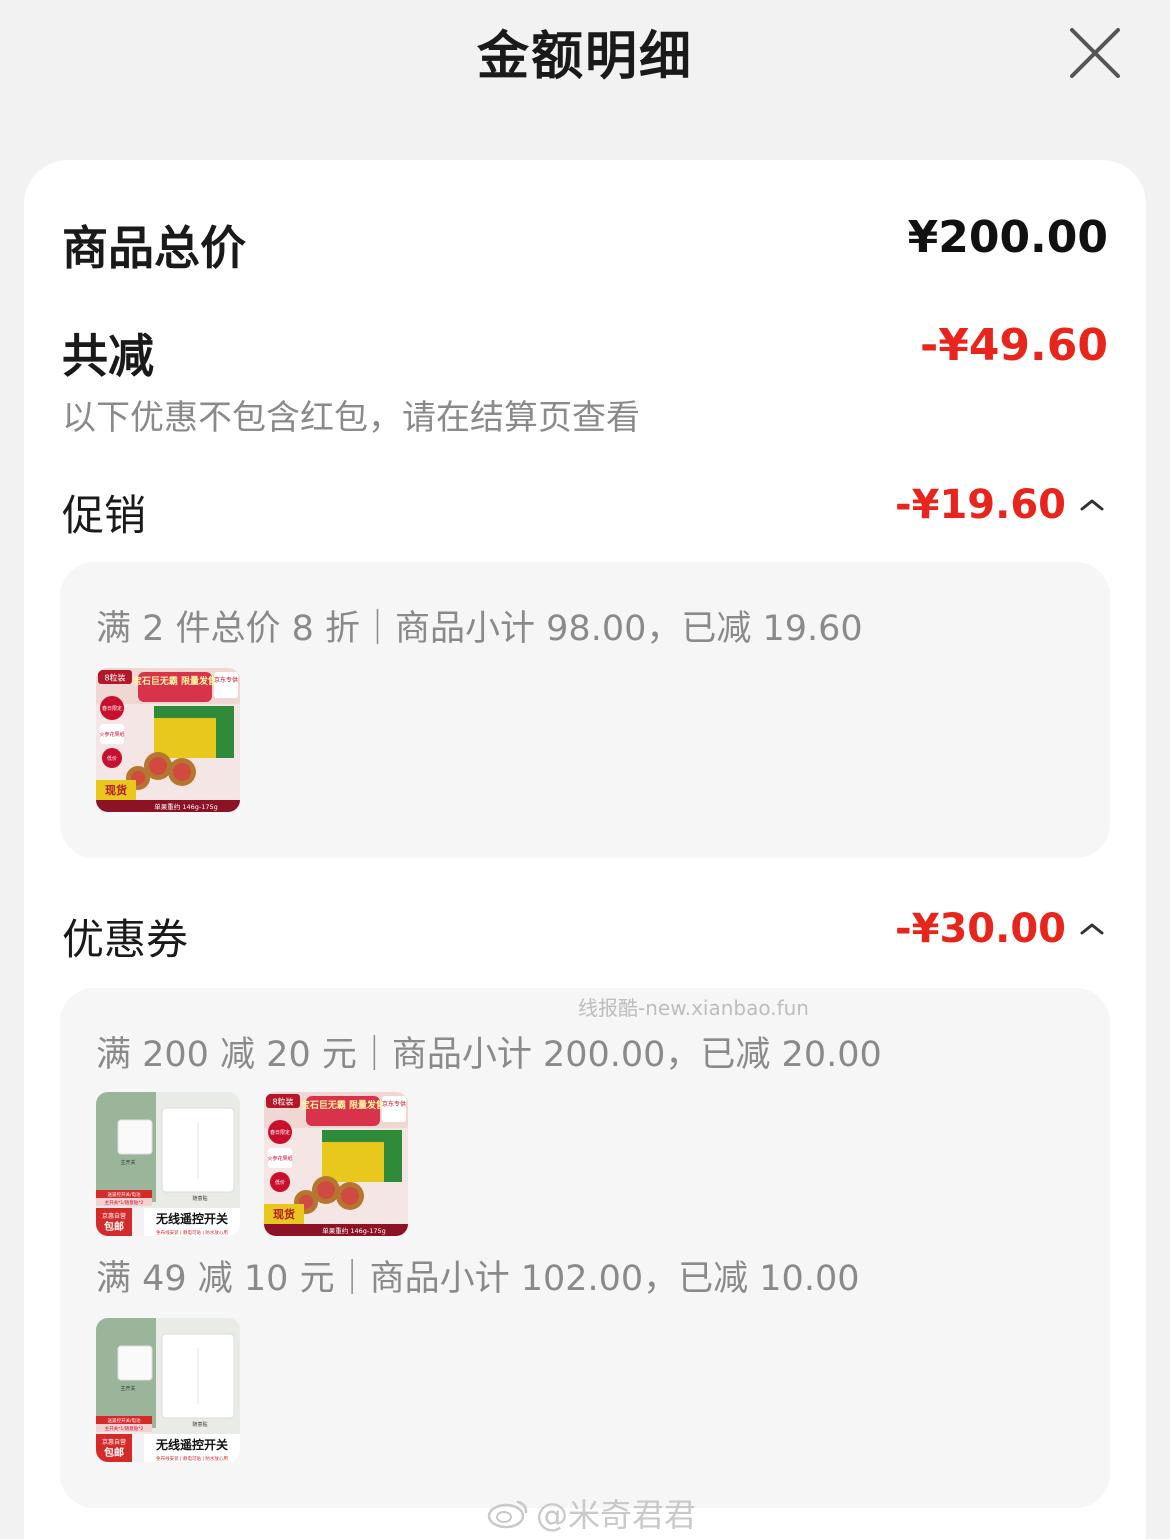 Image resolution: width=1170 pixels, height=1539 pixels. I want to click on total-price-label: 商品总价, so click(154, 248).